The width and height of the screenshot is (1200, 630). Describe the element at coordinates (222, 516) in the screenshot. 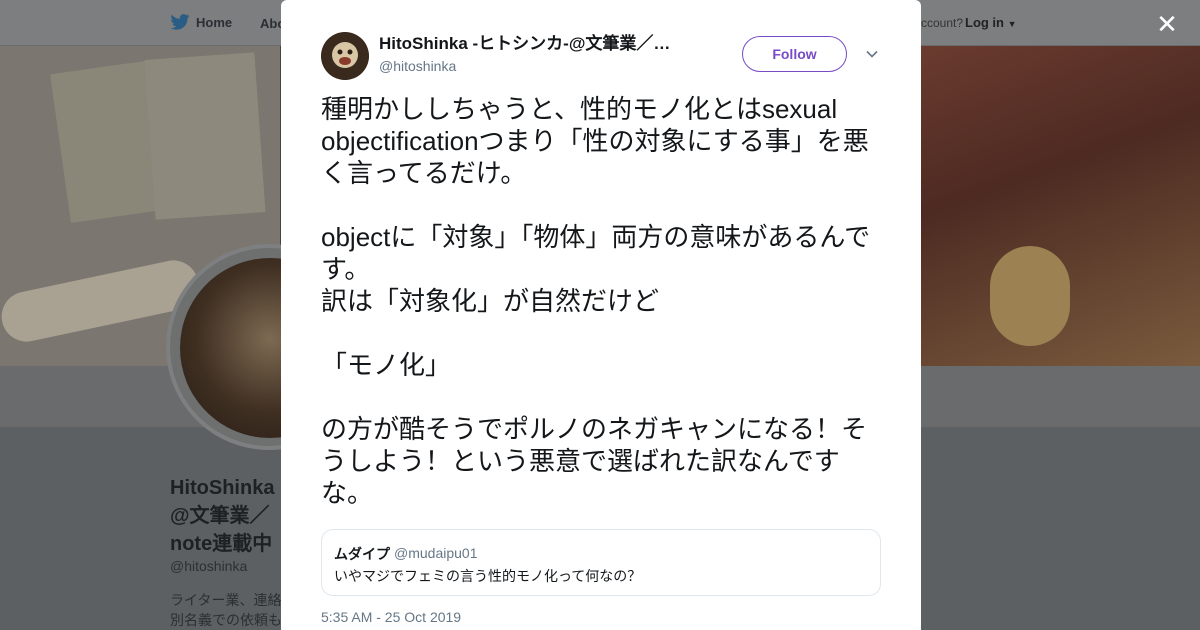

I see `profile-name: HitoShinka @文筆業／ note連載中` at that location.